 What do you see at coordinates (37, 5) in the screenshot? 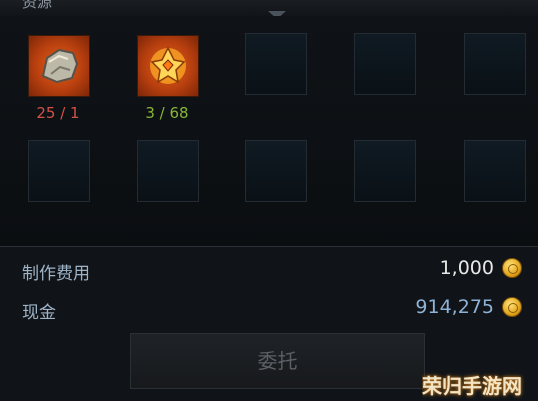
I see `resource-header-title: 资源` at bounding box center [37, 5].